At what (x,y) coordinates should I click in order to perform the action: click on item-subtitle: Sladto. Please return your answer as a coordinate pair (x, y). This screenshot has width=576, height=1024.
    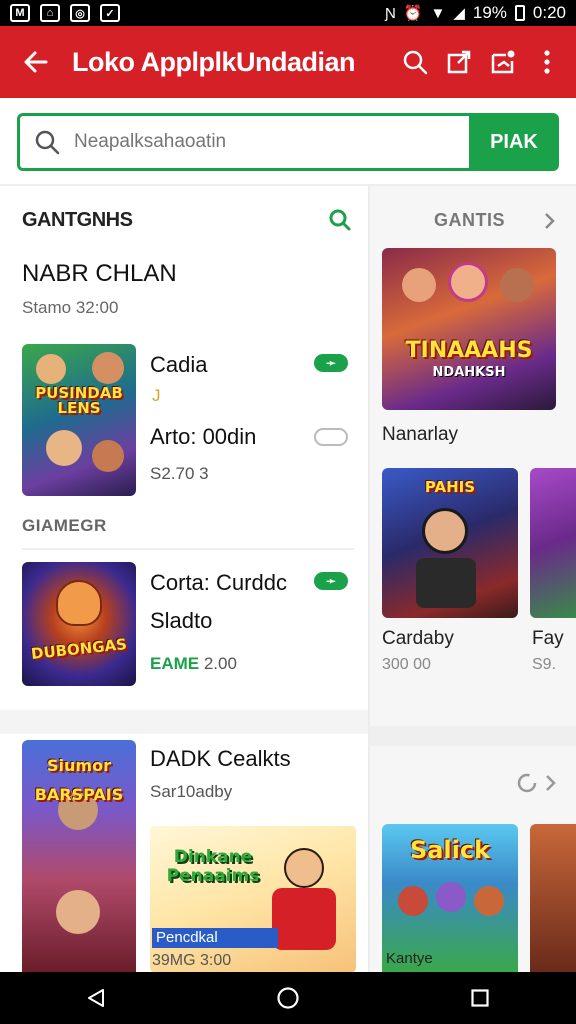
    Looking at the image, I should click on (181, 620).